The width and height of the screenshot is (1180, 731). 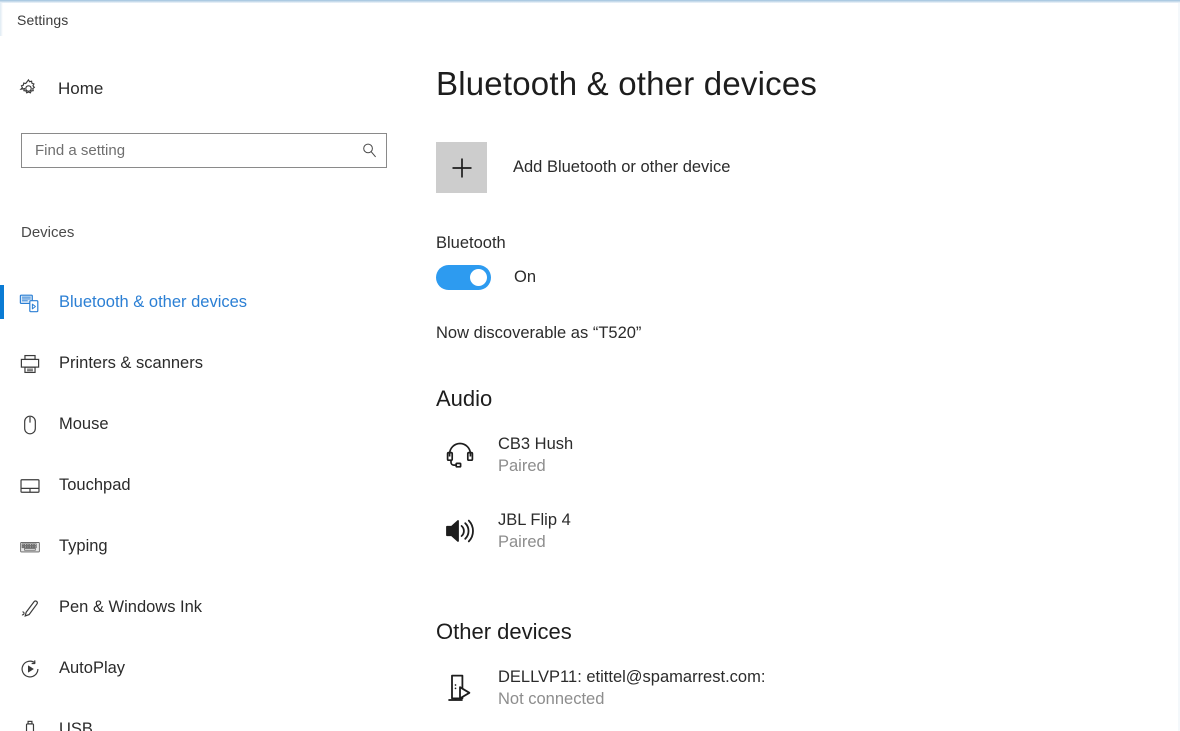 I want to click on bluetooth-section-label: Bluetooth, so click(x=471, y=243).